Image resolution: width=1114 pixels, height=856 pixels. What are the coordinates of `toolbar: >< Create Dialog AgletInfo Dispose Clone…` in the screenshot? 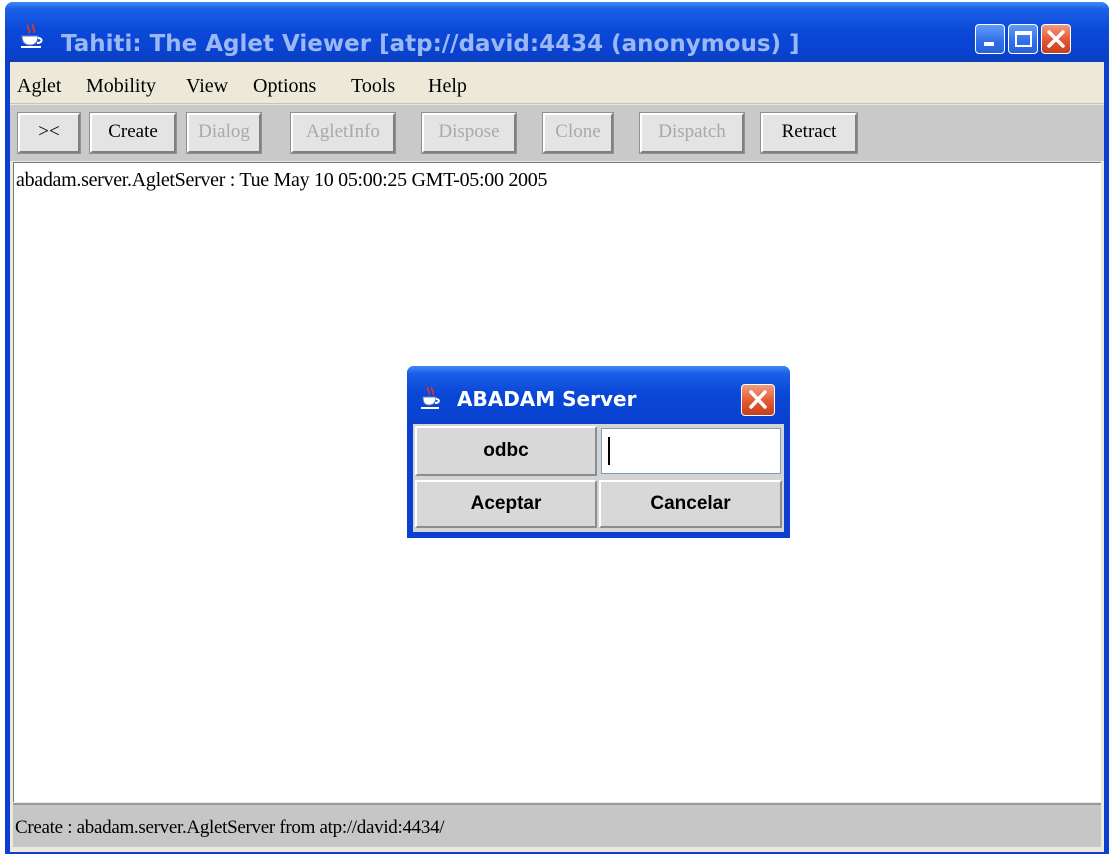 It's located at (557, 133).